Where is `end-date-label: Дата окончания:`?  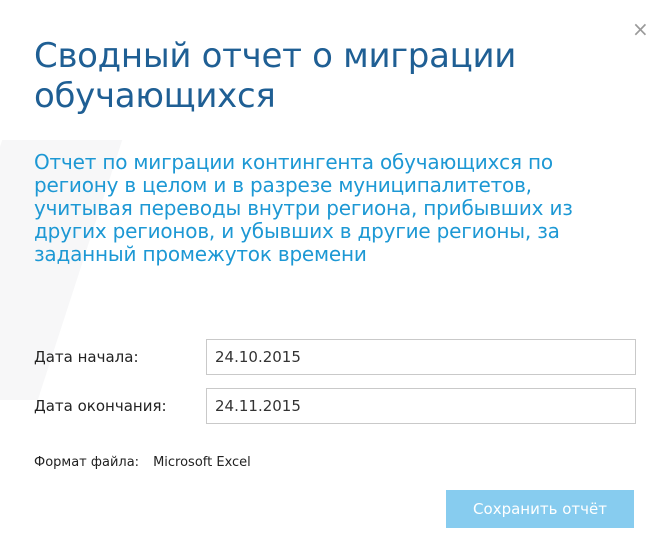 end-date-label: Дата окончания: is located at coordinates (100, 406).